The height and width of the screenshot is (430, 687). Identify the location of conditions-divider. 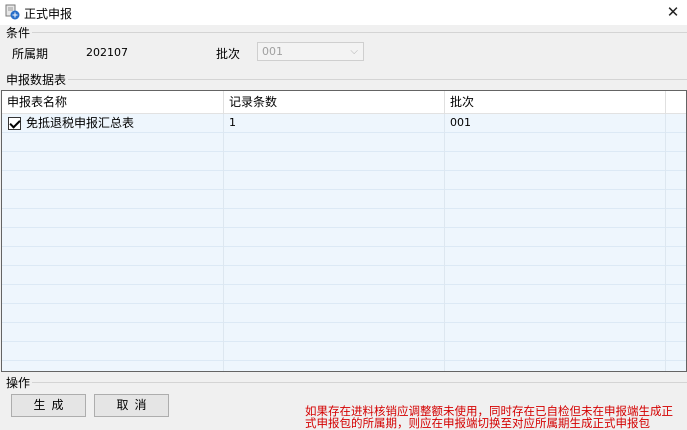
(359, 32).